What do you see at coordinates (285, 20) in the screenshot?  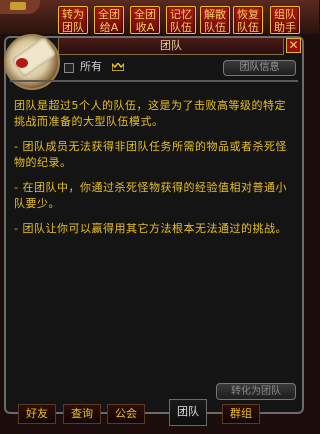 I see `party-helper-button: 组队助手` at bounding box center [285, 20].